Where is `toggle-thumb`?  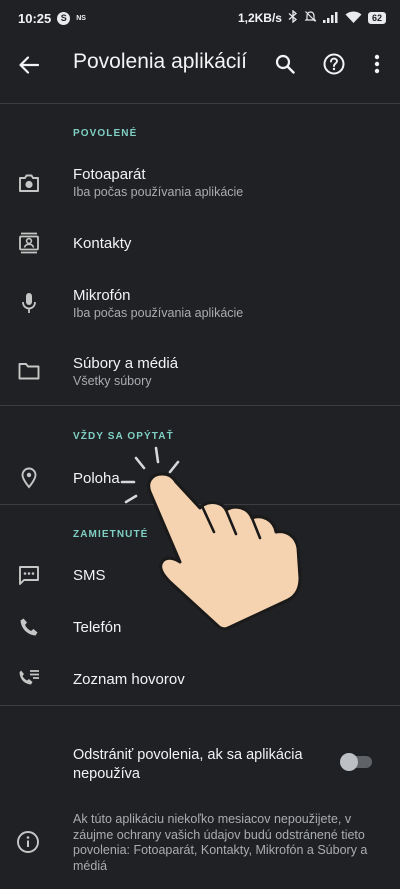
toggle-thumb is located at coordinates (349, 762).